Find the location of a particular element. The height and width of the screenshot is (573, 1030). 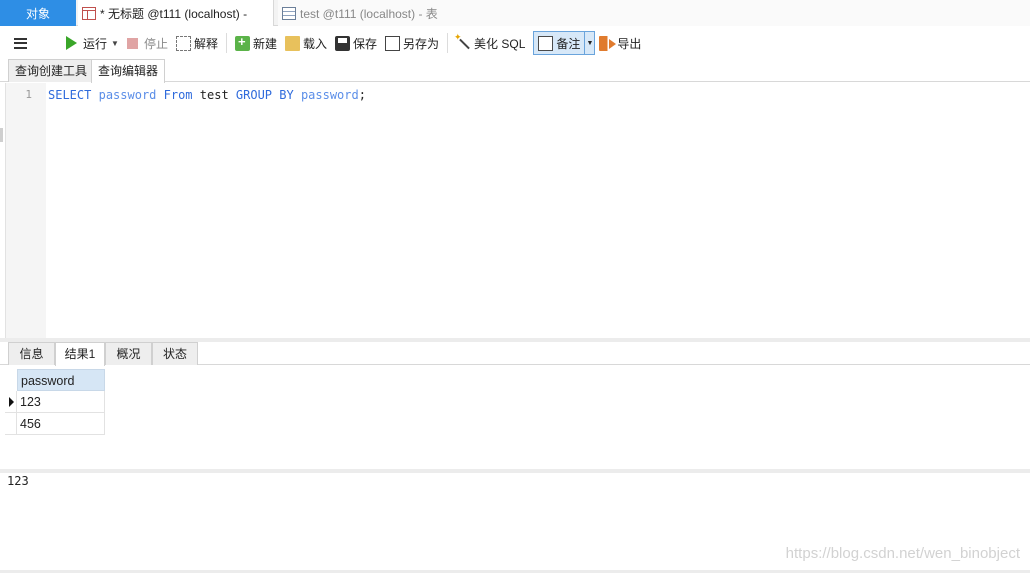

beautify-sql-label: 美化 SQL is located at coordinates (500, 43).